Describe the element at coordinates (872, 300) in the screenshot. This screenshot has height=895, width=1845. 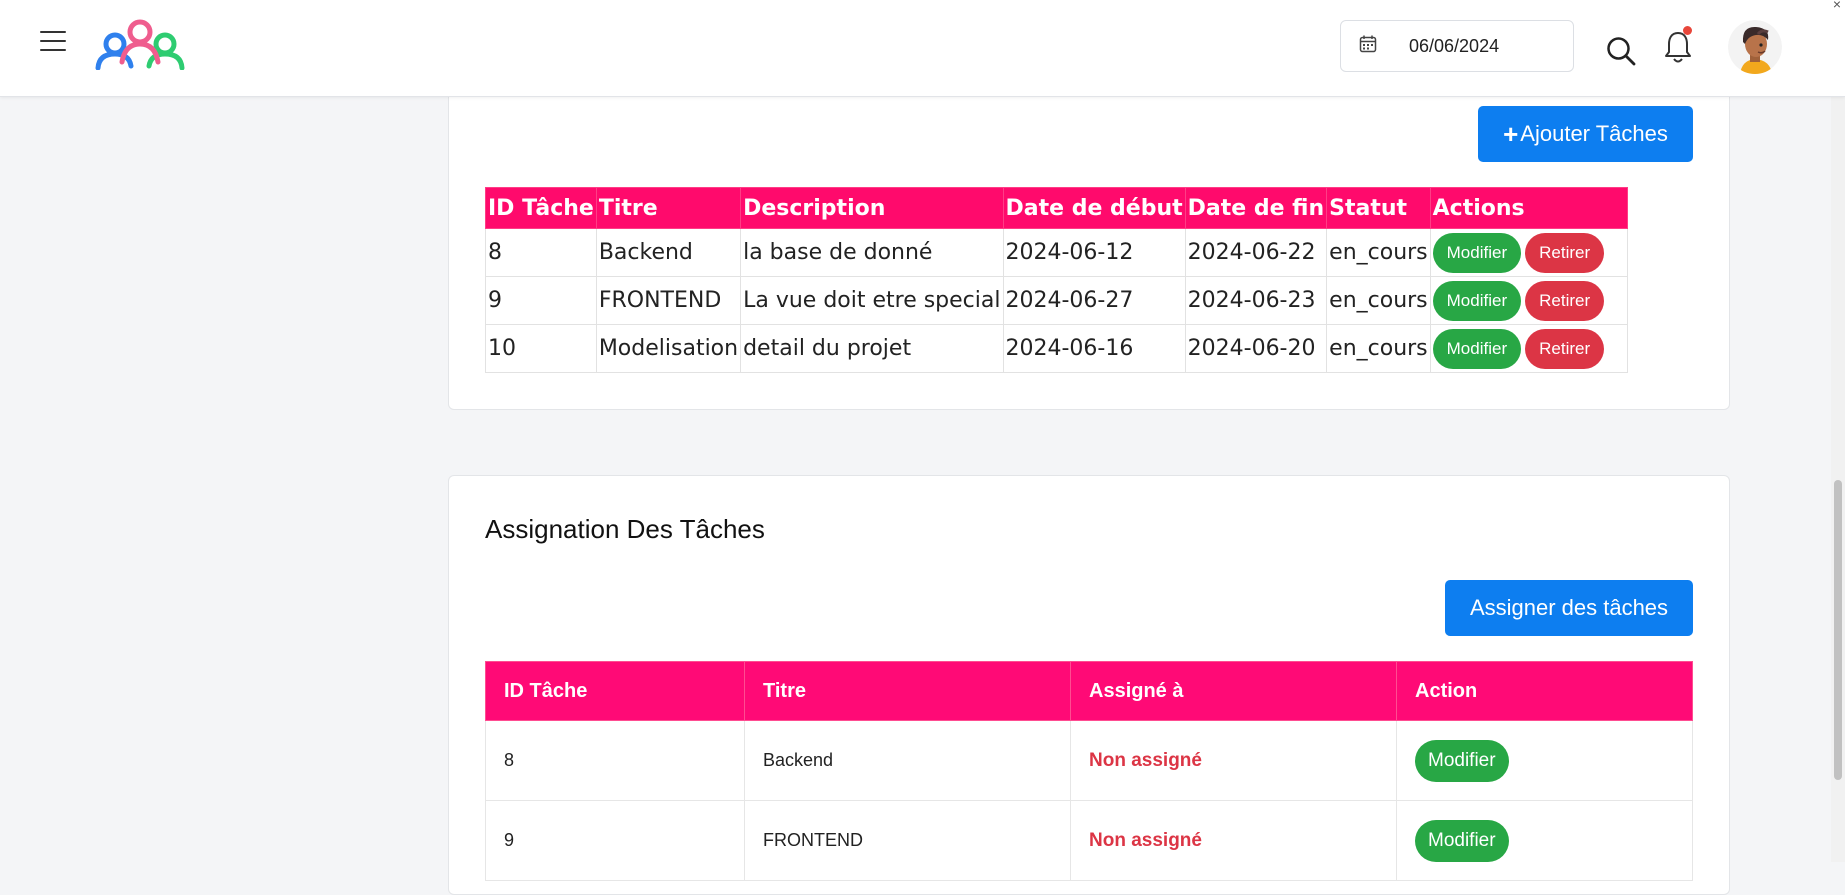
I see `task-description: La vue doit etre special` at that location.